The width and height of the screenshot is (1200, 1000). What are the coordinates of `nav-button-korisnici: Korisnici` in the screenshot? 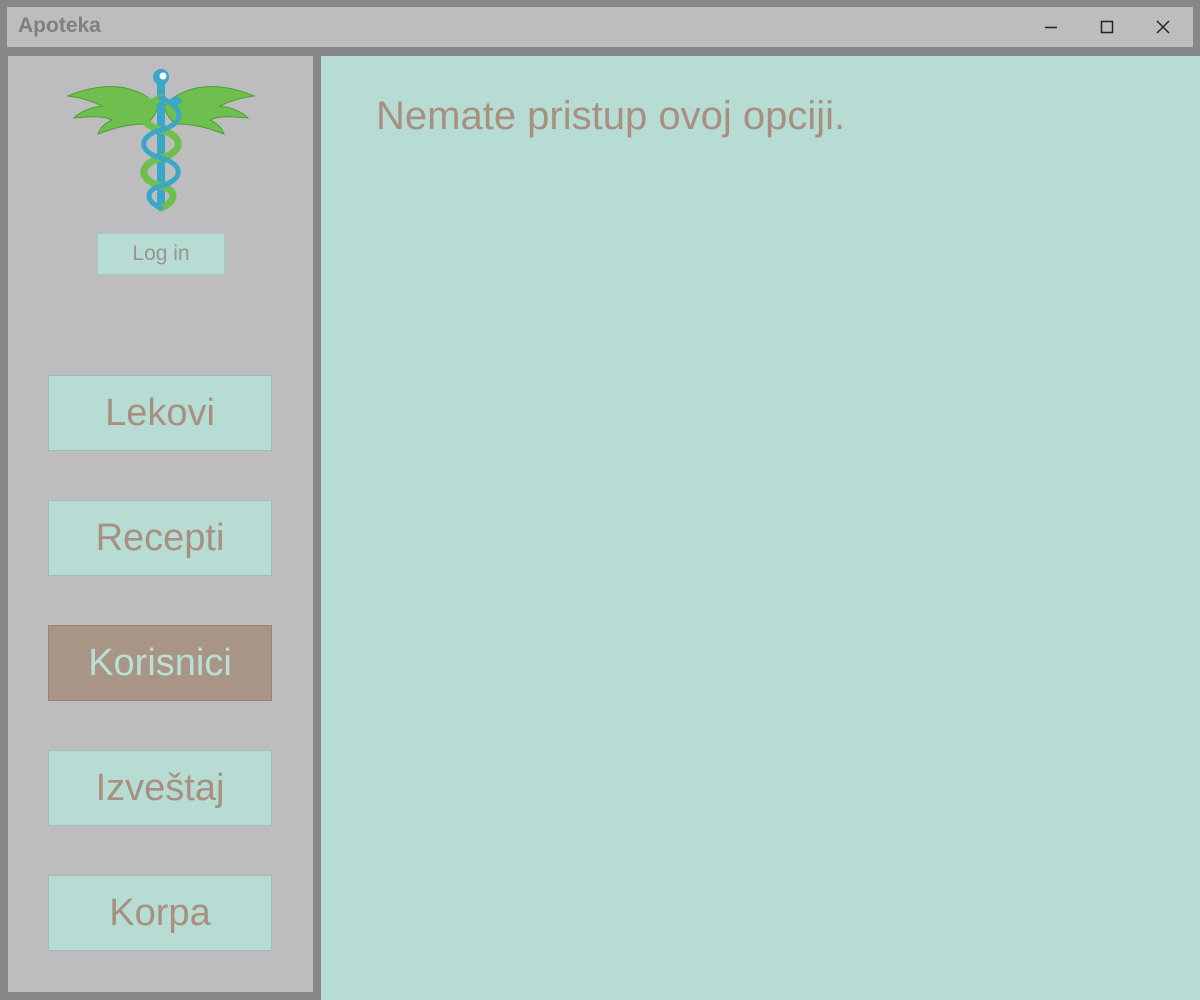 It's located at (160, 663).